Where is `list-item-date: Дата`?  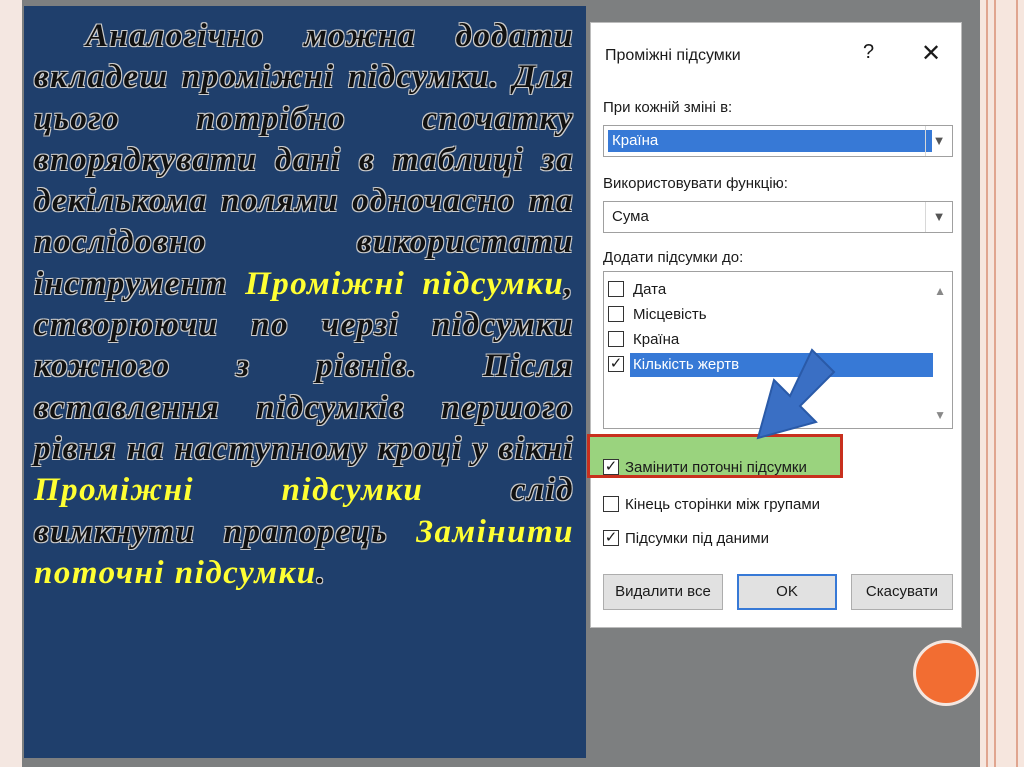 list-item-date: Дата is located at coordinates (768, 290).